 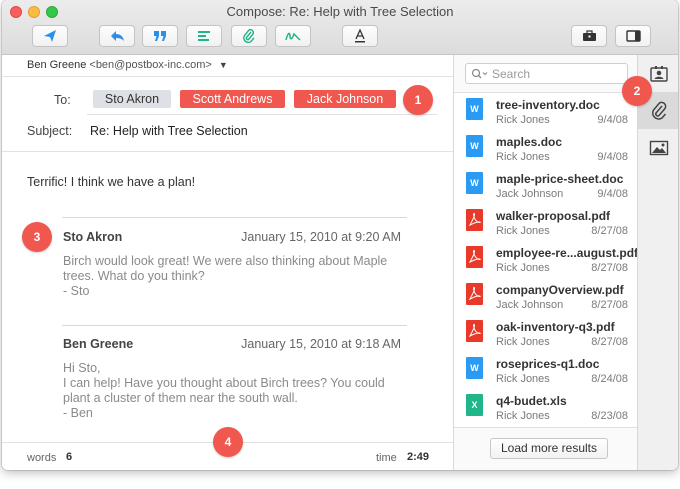 What do you see at coordinates (658, 110) in the screenshot?
I see `attachments-icon` at bounding box center [658, 110].